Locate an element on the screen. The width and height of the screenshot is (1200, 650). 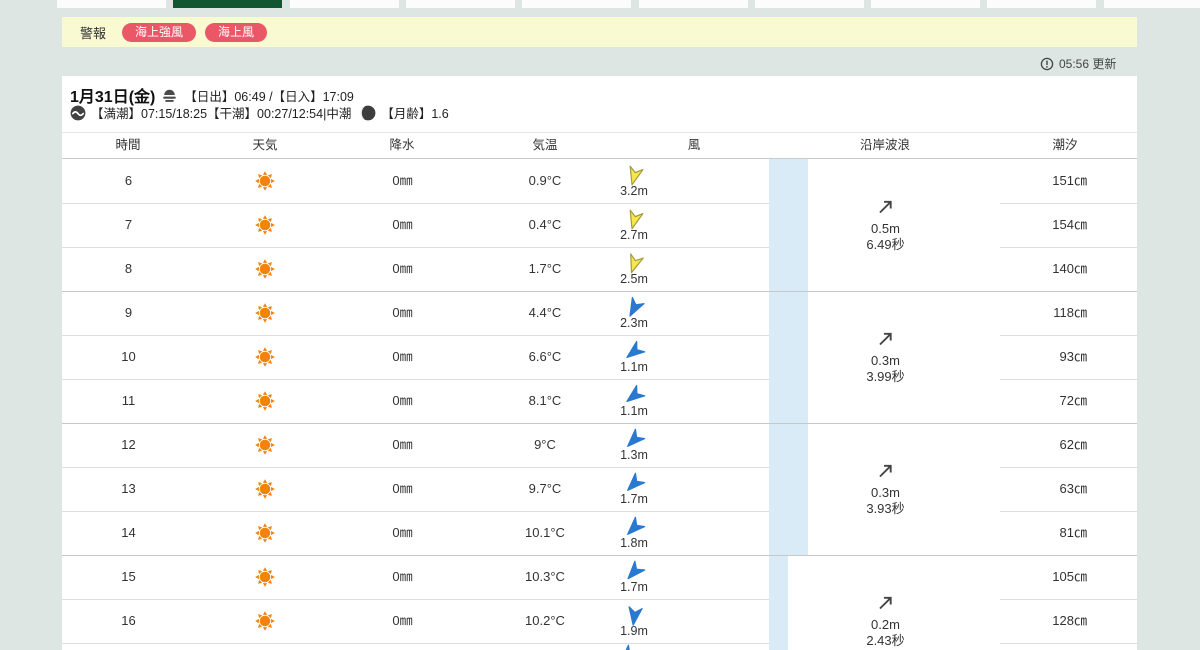
table-row: 16 0㎜ 10.2°C 1.9m is located at coordinates (435, 621).